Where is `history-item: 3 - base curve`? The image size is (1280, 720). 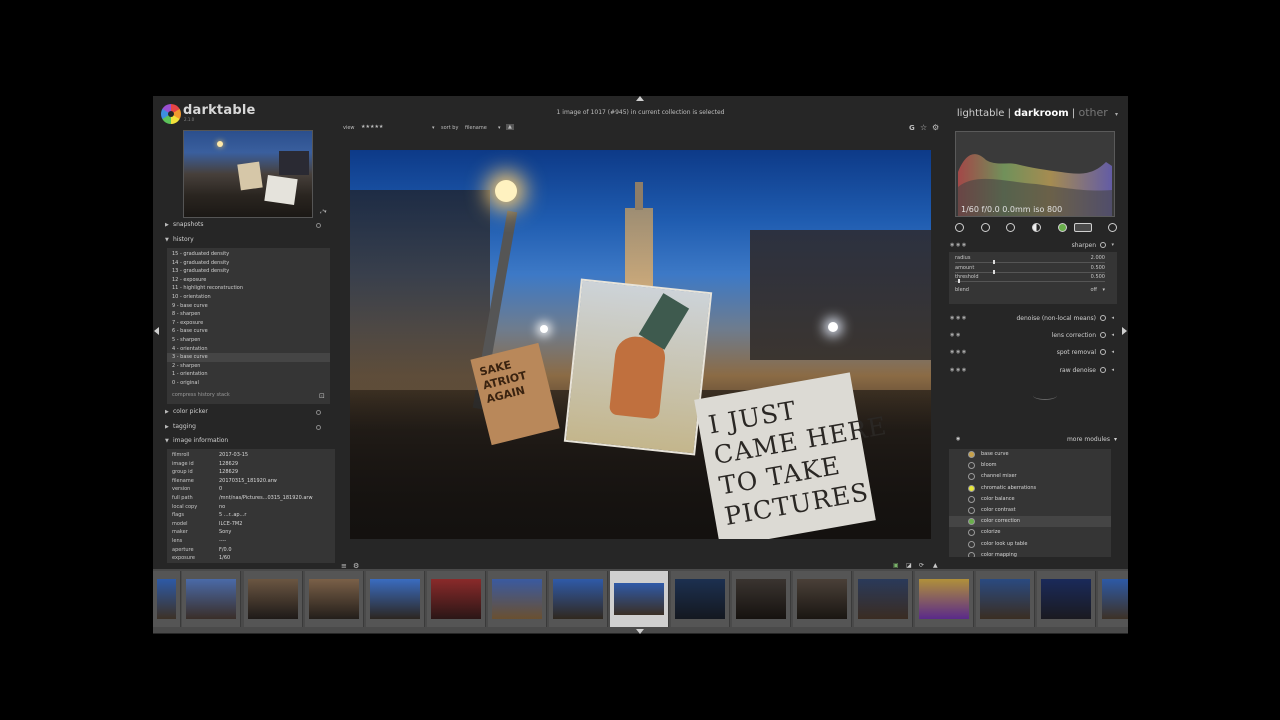 history-item: 3 - base curve is located at coordinates (248, 357).